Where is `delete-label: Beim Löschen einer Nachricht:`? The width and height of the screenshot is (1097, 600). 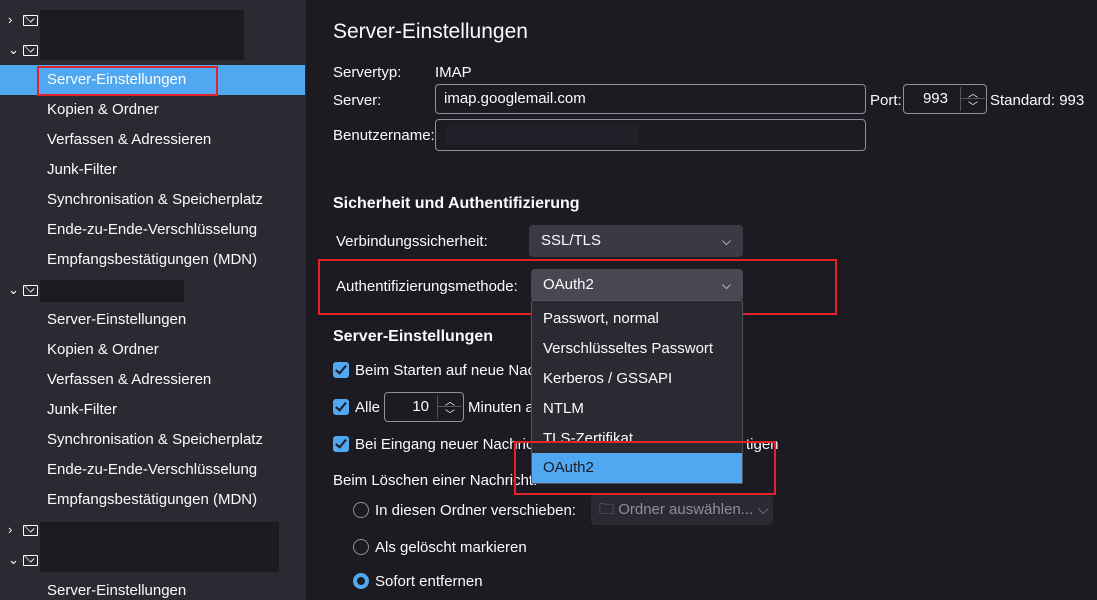
delete-label: Beim Löschen einer Nachricht: is located at coordinates (435, 480).